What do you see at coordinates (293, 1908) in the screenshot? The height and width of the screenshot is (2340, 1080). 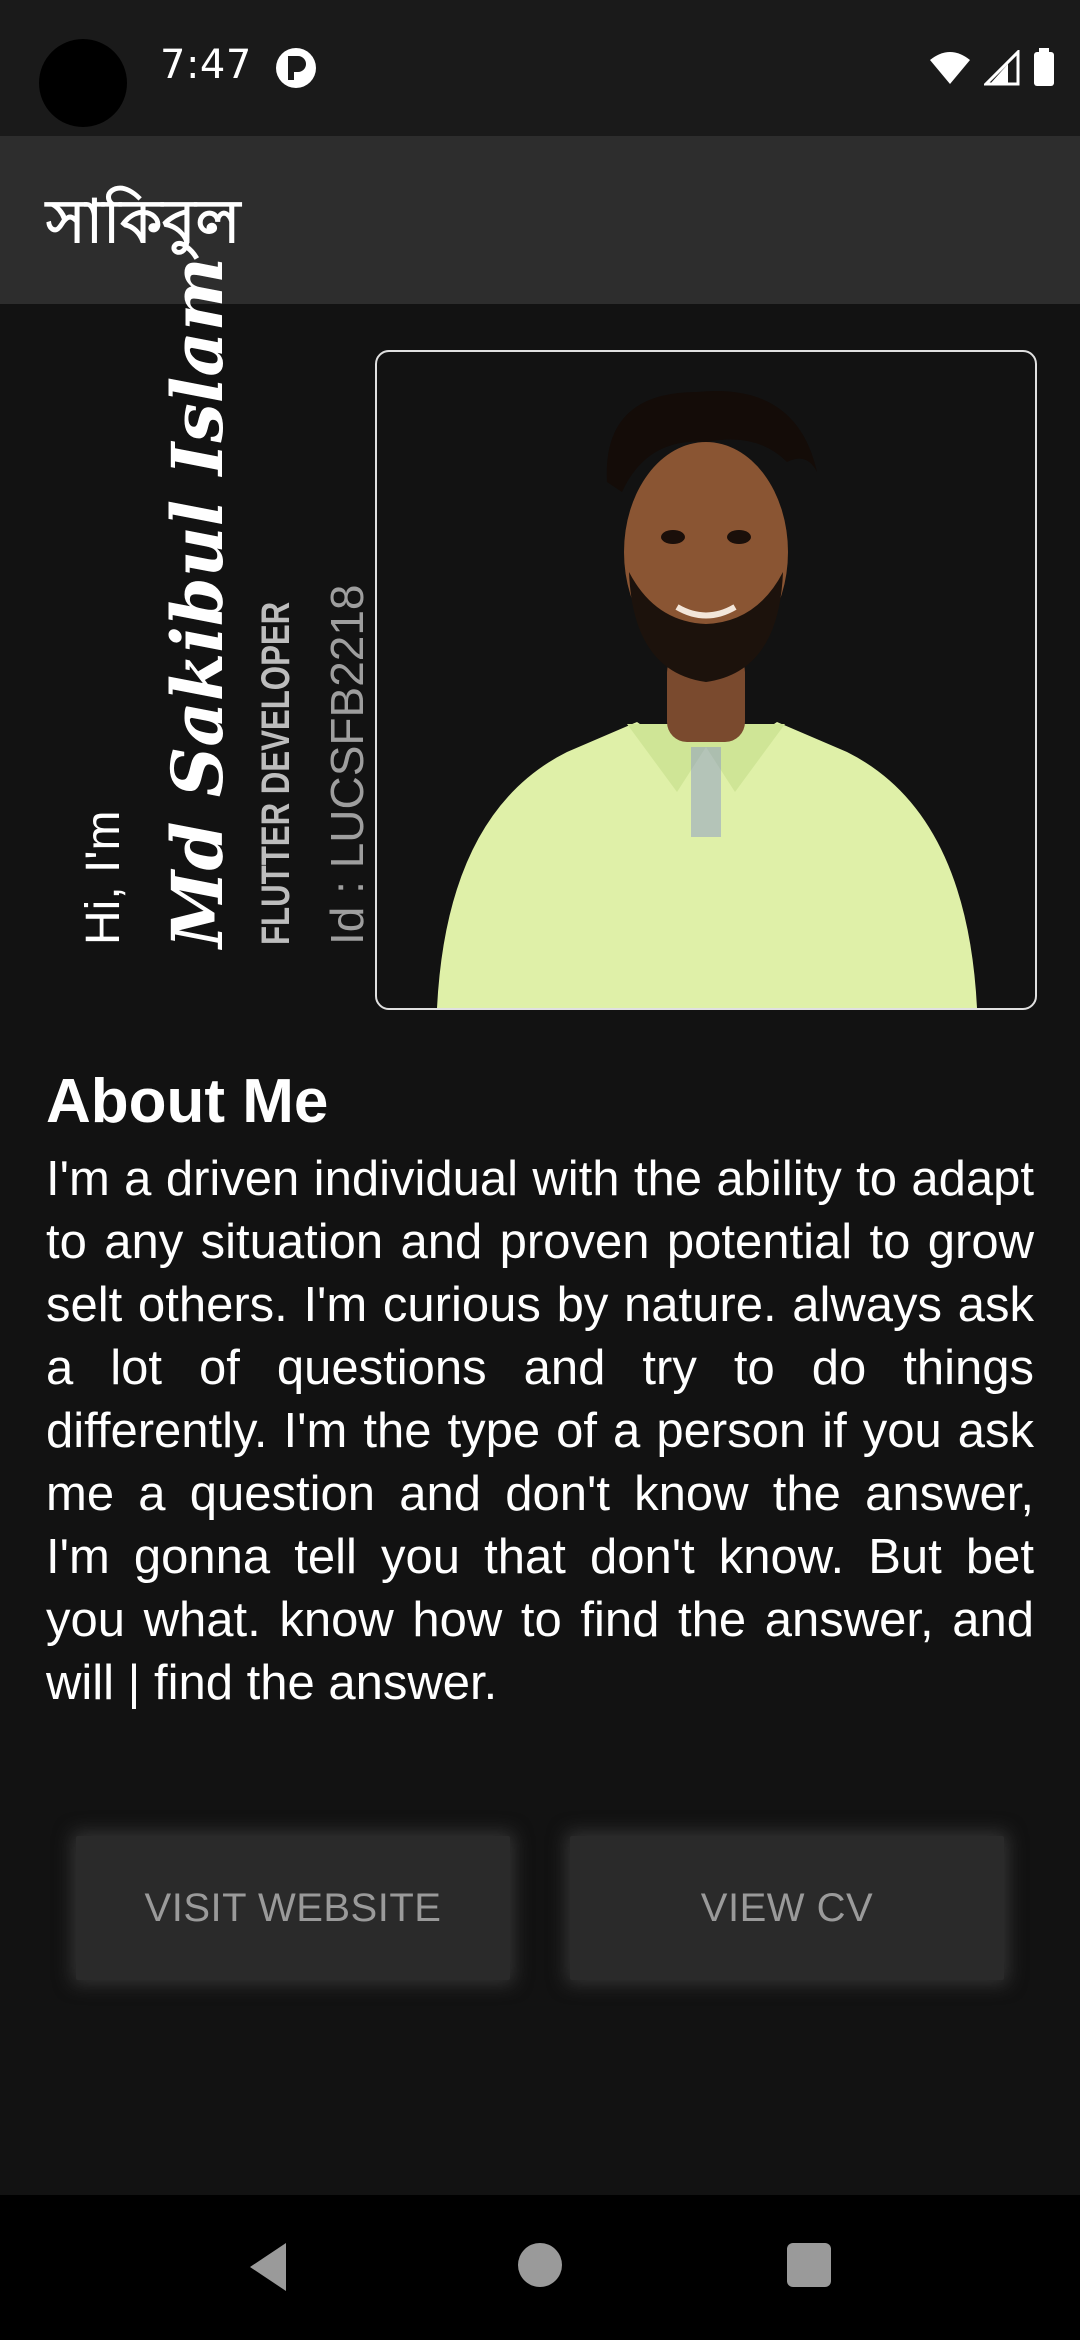 I see `visit-website-button: VISIT WEBSITE` at bounding box center [293, 1908].